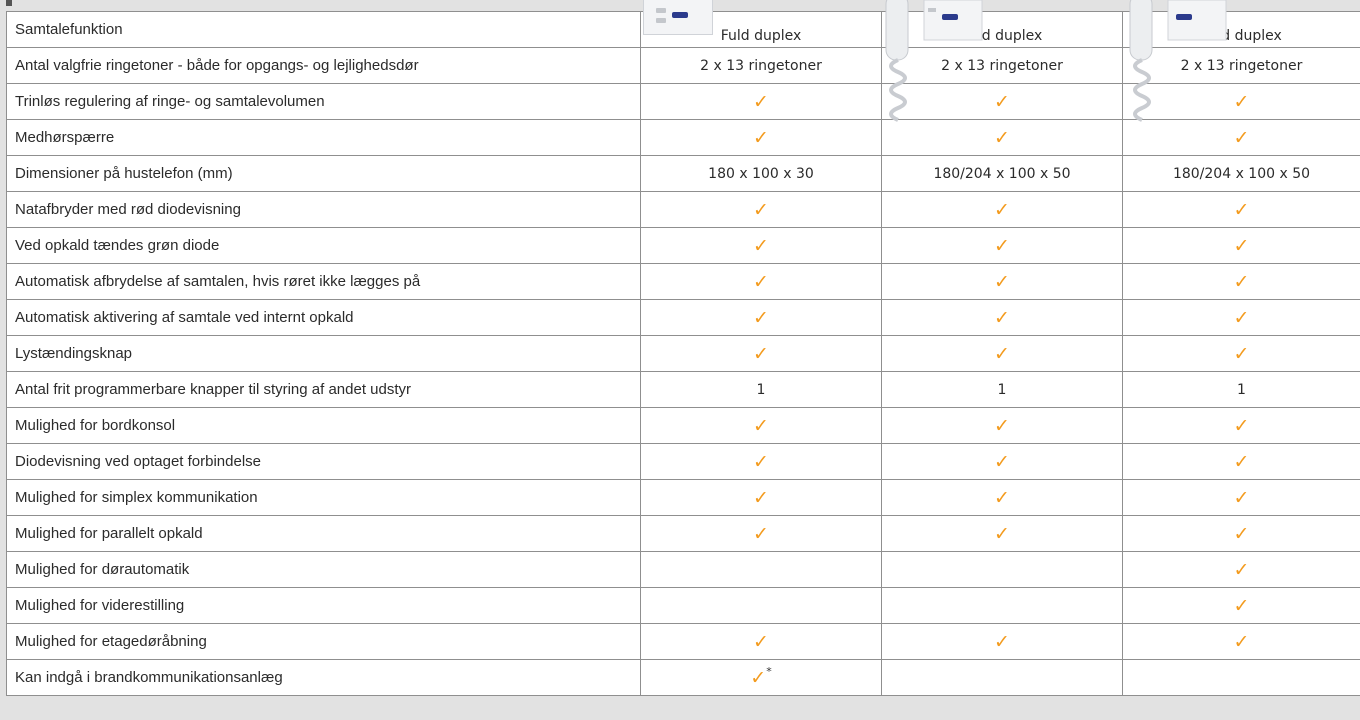 The height and width of the screenshot is (720, 1360). Describe the element at coordinates (323, 245) in the screenshot. I see `feature-label: Ved opkald tændes grøn diode` at that location.